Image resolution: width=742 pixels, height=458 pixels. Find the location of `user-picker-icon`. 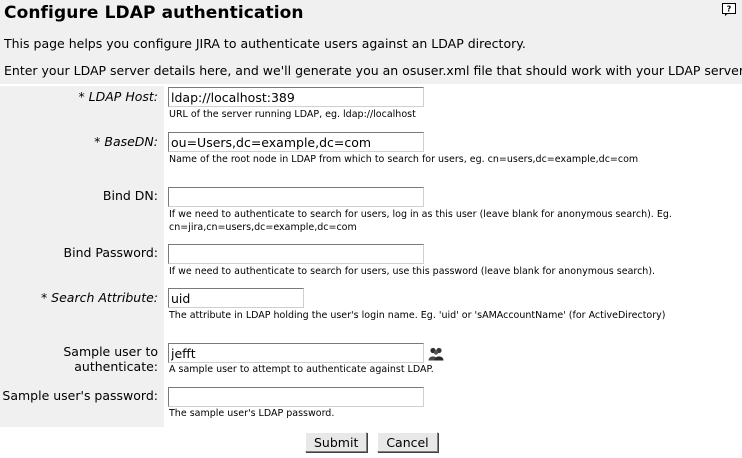

user-picker-icon is located at coordinates (436, 354).